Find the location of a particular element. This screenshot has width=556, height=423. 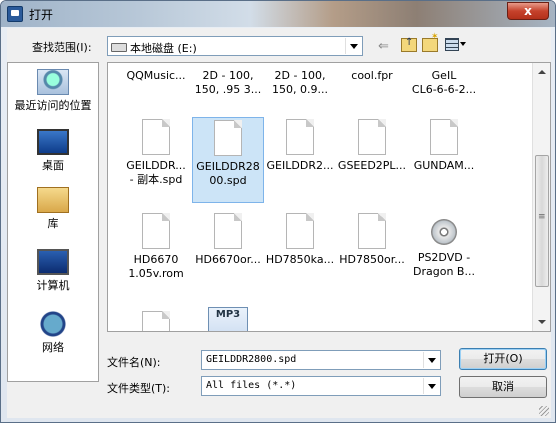

file-item-selected: GEILDDR28 00.spd is located at coordinates (228, 160).